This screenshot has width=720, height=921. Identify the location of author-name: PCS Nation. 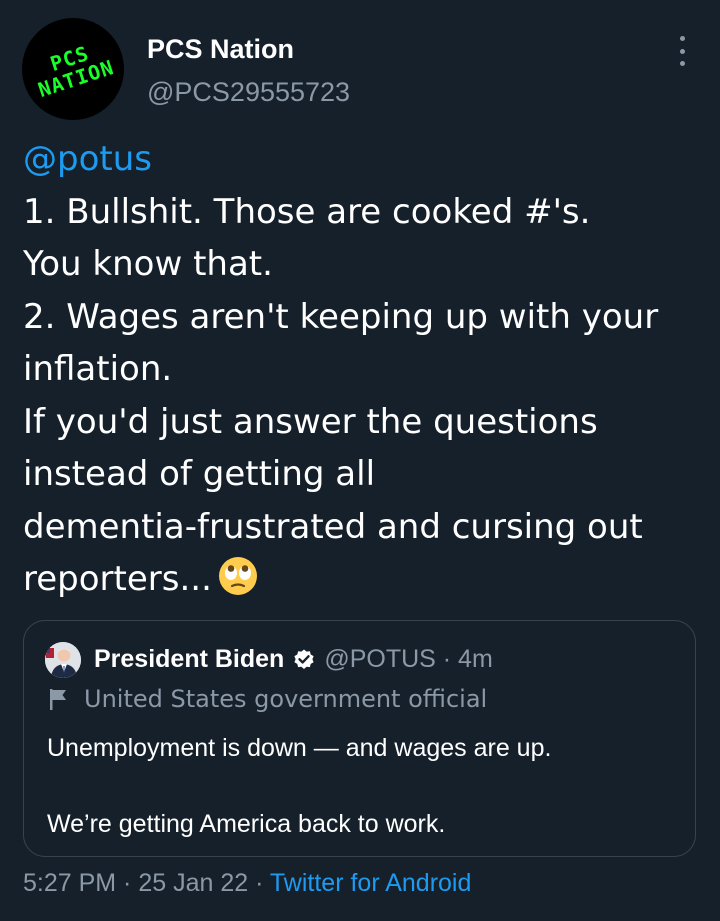
(220, 49).